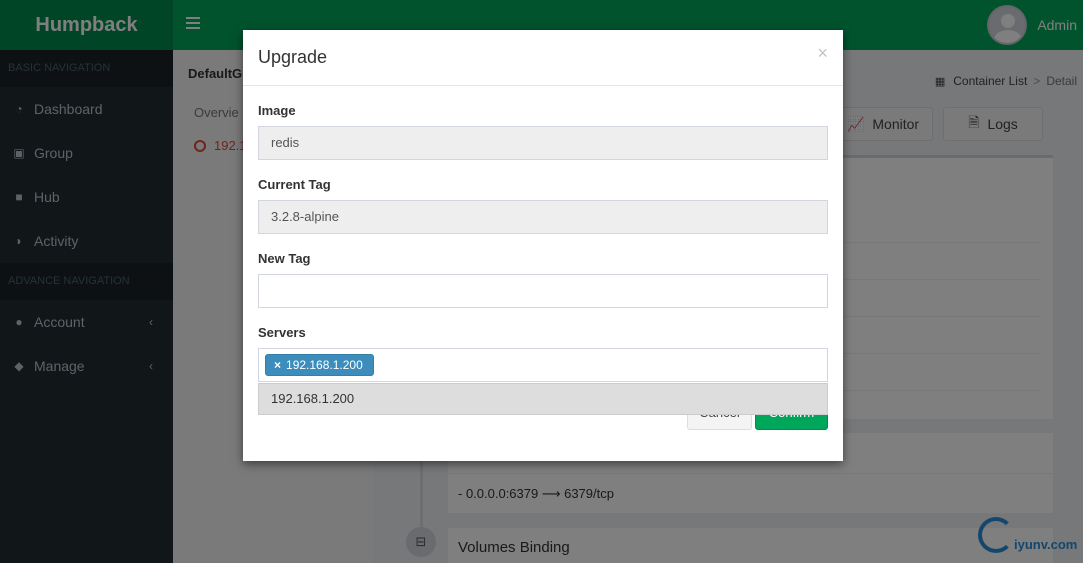 Image resolution: width=1083 pixels, height=563 pixels. Describe the element at coordinates (282, 332) in the screenshot. I see `servers-label: Servers` at that location.